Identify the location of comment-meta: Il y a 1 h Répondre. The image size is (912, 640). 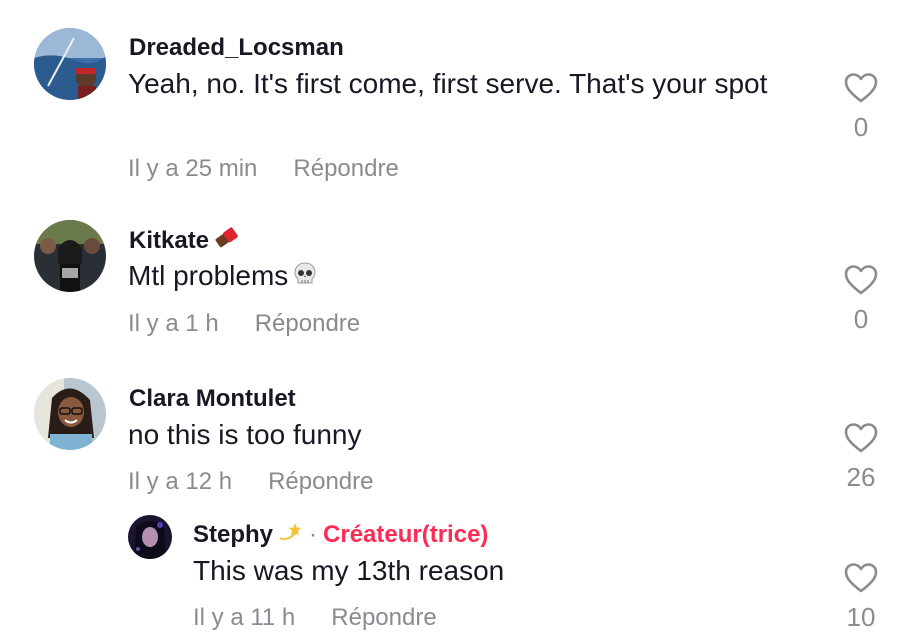
(244, 324).